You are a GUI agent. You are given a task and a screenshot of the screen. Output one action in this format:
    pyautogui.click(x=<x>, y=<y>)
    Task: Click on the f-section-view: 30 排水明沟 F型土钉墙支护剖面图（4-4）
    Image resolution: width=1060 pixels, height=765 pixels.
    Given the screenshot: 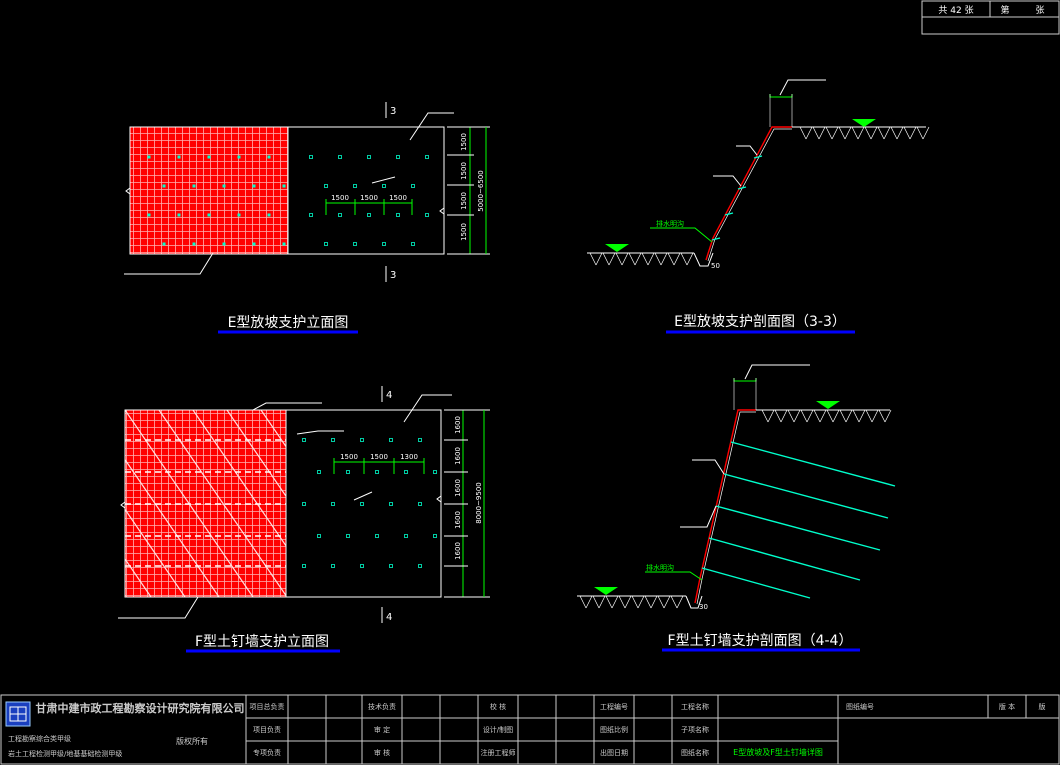 What is the action you would take?
    pyautogui.click(x=736, y=508)
    